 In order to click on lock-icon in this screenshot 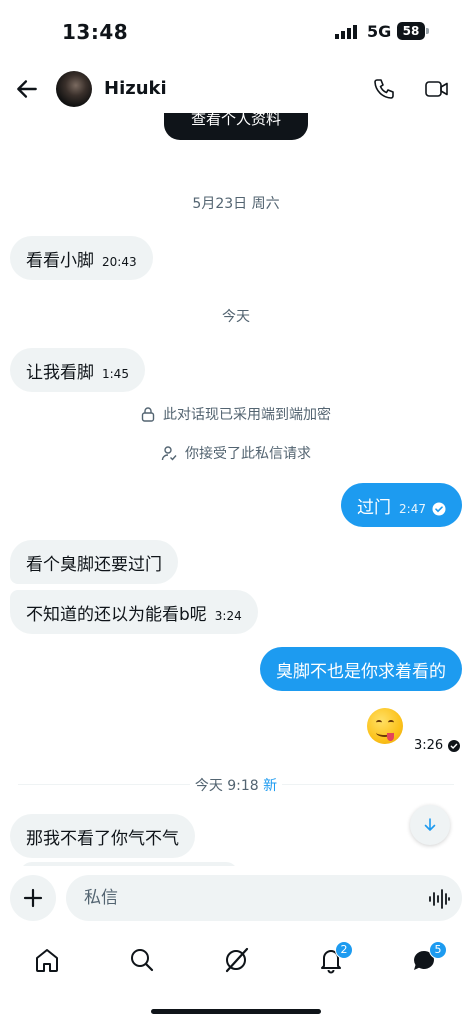, I will do `click(148, 414)`.